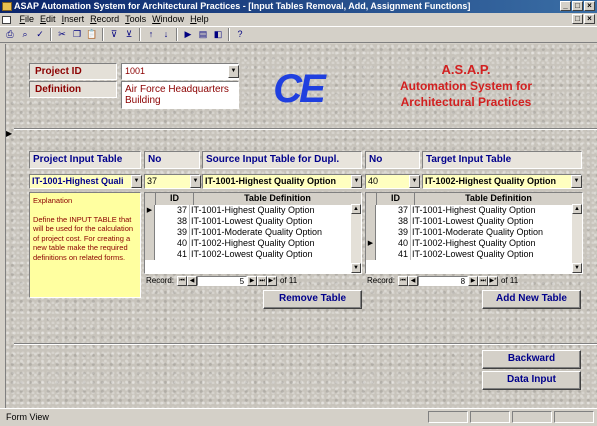  Describe the element at coordinates (577, 238) in the screenshot. I see `target-grid-scrollbar: ▲ ▼` at that location.